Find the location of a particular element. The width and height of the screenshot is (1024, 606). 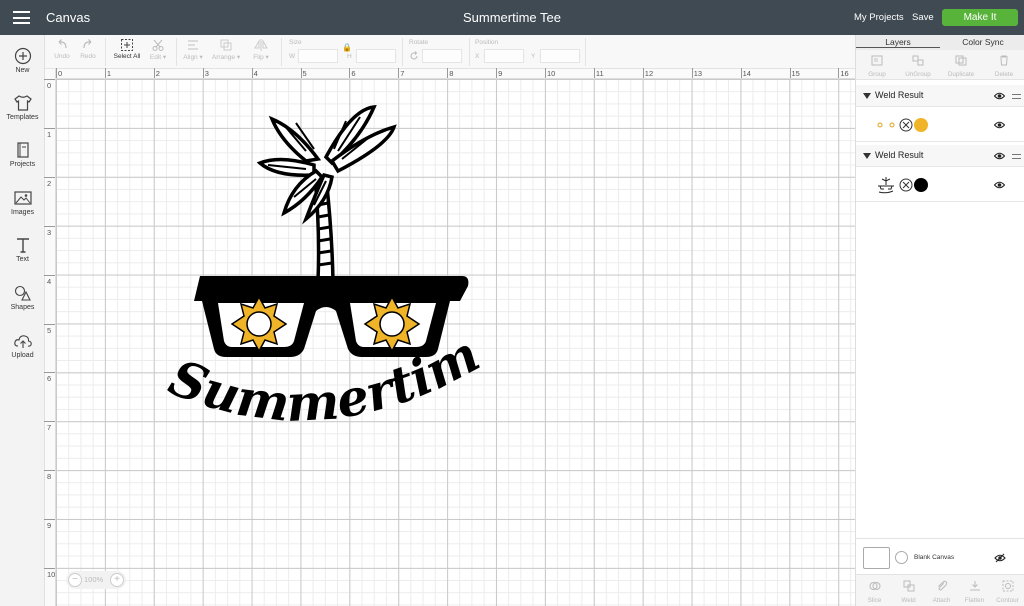

sidebar-item-upload: Upload is located at coordinates (22, 345).